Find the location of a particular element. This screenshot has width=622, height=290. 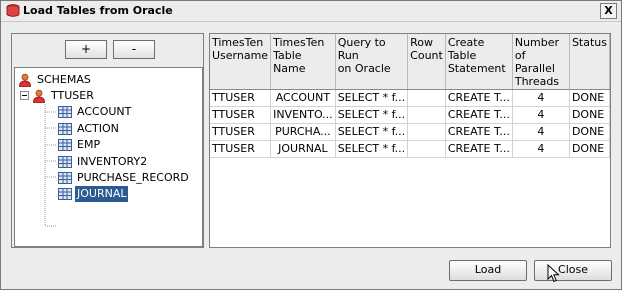

table-label-selected: JOURNAL is located at coordinates (102, 194).